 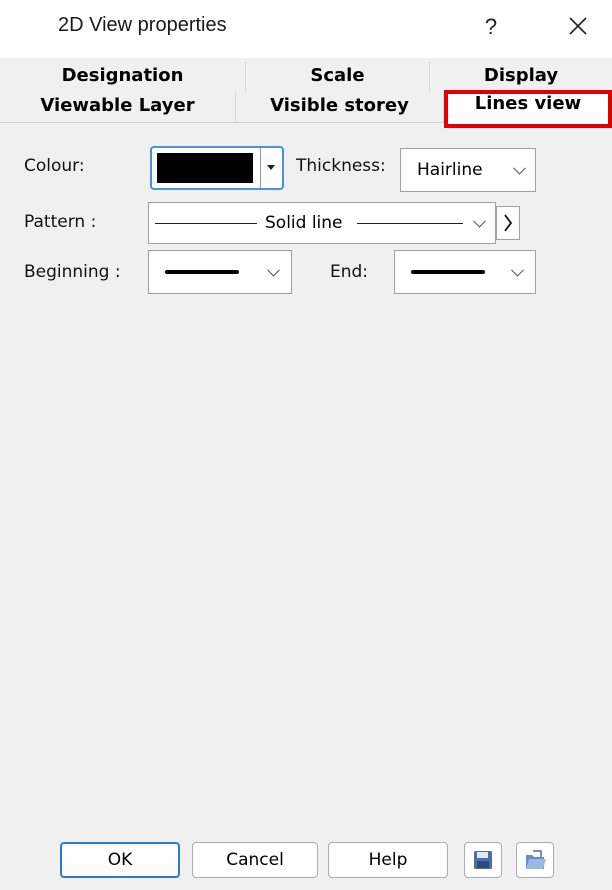 I want to click on pattern-more-button, so click(x=508, y=223).